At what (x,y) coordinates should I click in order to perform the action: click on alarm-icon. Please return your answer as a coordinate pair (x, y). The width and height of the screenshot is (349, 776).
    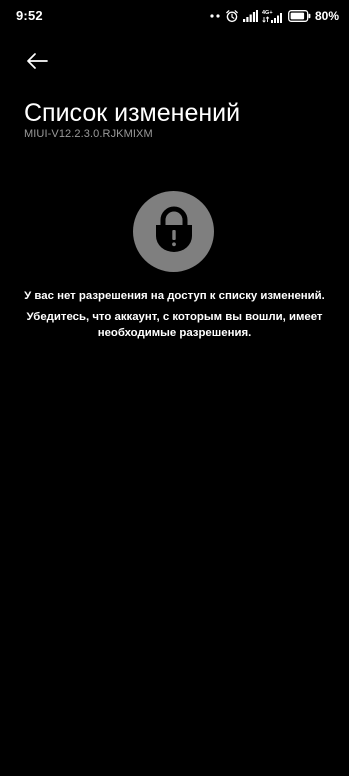
    Looking at the image, I should click on (232, 16).